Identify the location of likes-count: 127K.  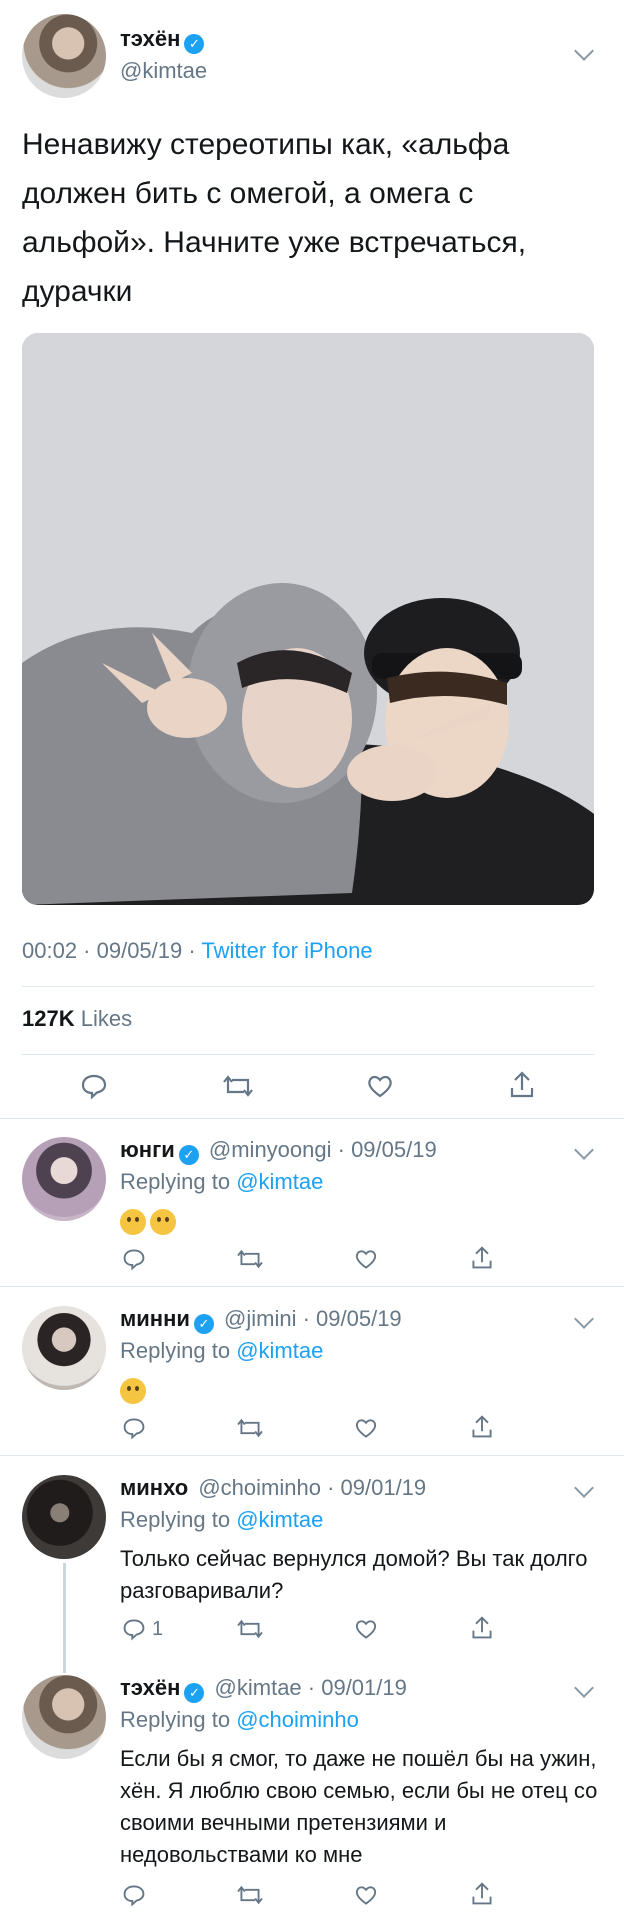
(48, 1018).